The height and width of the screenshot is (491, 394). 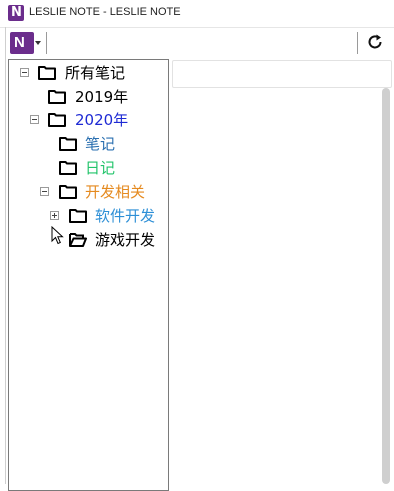 I want to click on window-title: LESLIE NOTE - LESLIE NOTE, so click(x=105, y=12).